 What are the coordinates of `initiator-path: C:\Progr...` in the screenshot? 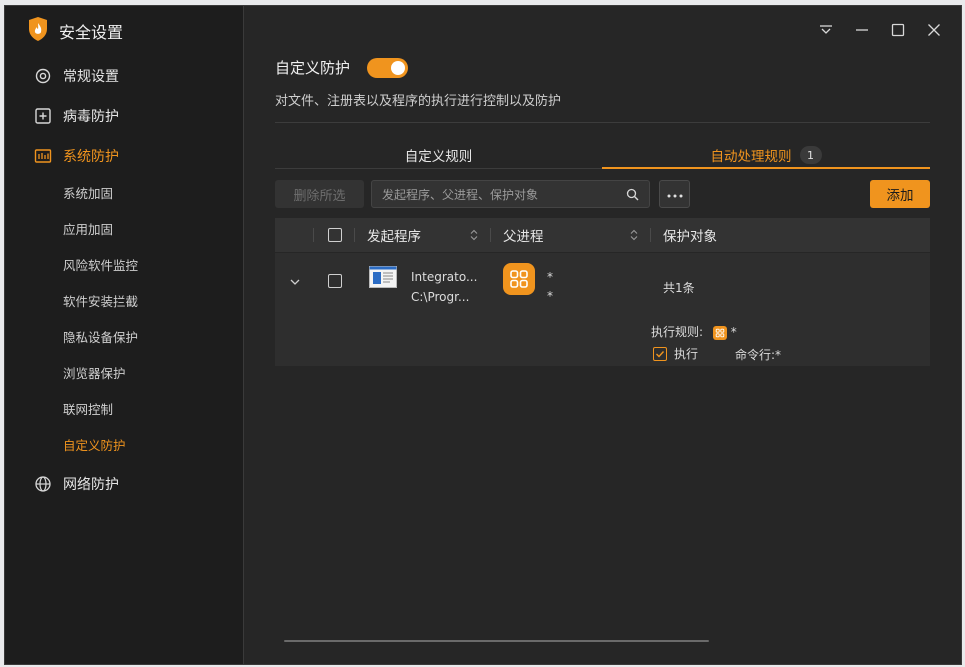 It's located at (440, 297).